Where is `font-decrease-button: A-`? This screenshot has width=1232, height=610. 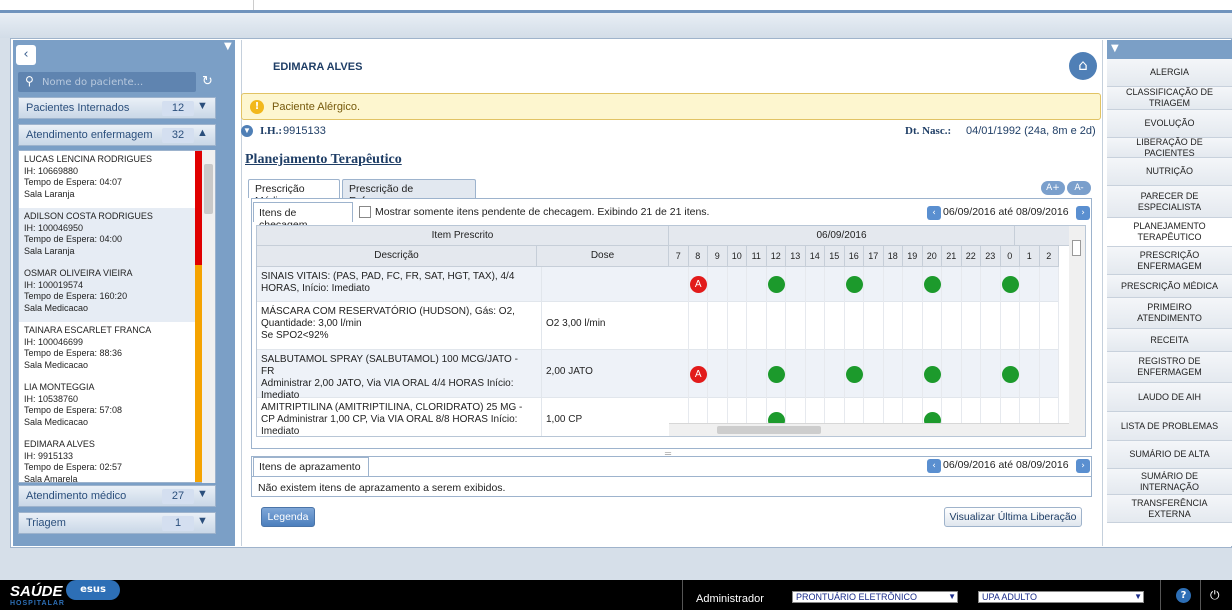
font-decrease-button: A- is located at coordinates (1079, 188).